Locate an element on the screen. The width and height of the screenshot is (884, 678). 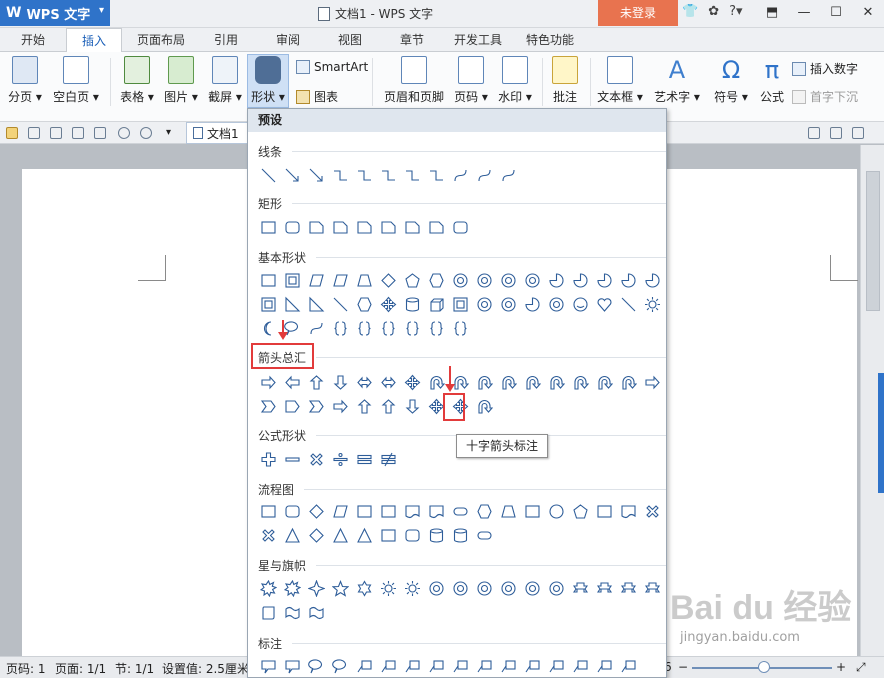
tab-page-layout: 页面布局 is located at coordinates (161, 40).